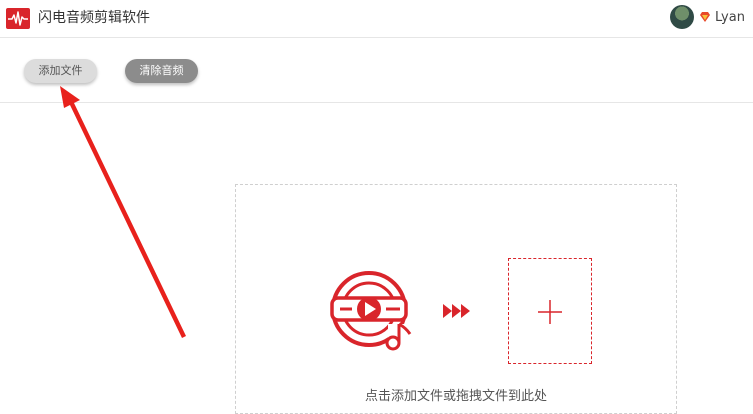 This screenshot has width=753, height=414. What do you see at coordinates (682, 17) in the screenshot?
I see `avatar` at bounding box center [682, 17].